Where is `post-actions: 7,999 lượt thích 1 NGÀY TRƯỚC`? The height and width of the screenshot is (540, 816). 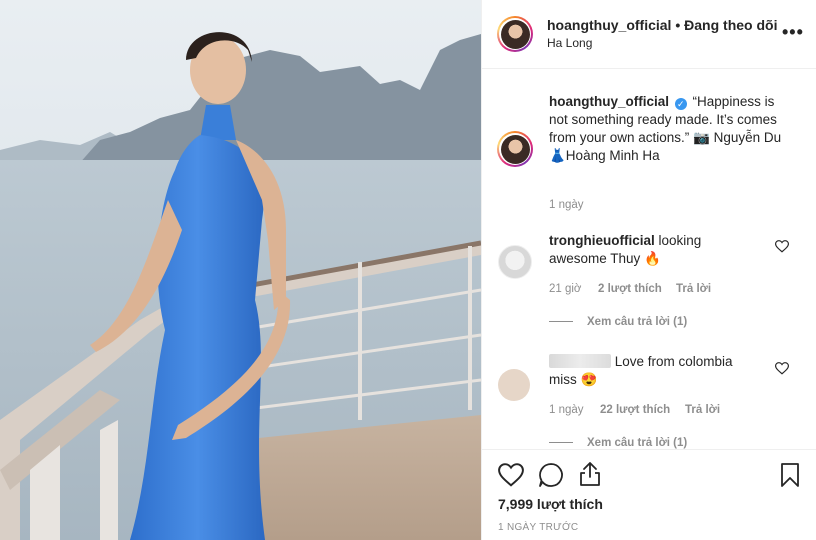 post-actions: 7,999 lượt thích 1 NGÀY TRƯỚC is located at coordinates (649, 494).